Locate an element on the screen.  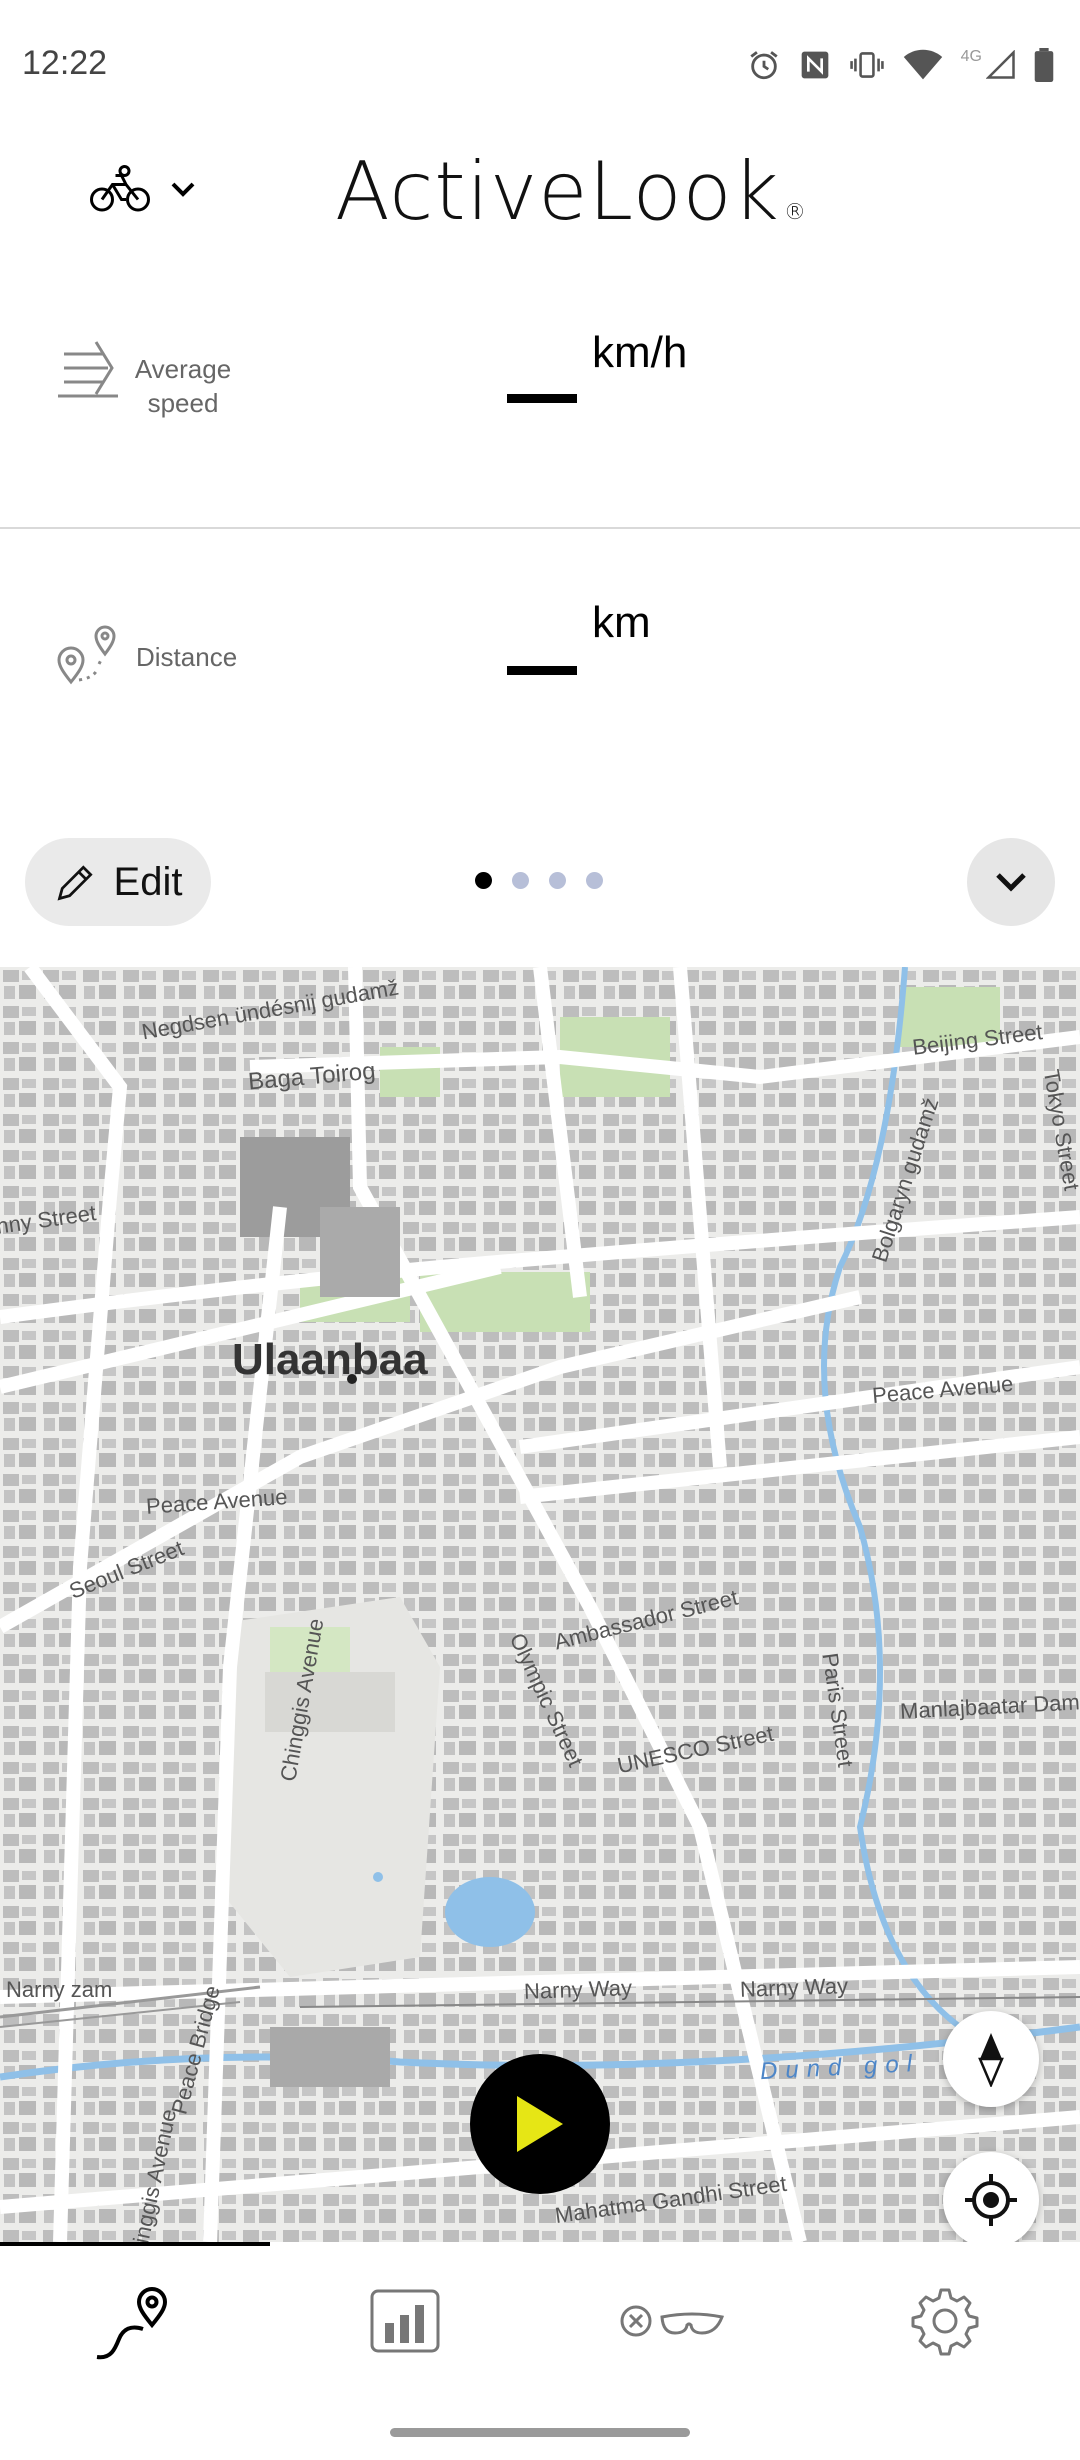
nfc-icon is located at coordinates (814, 65).